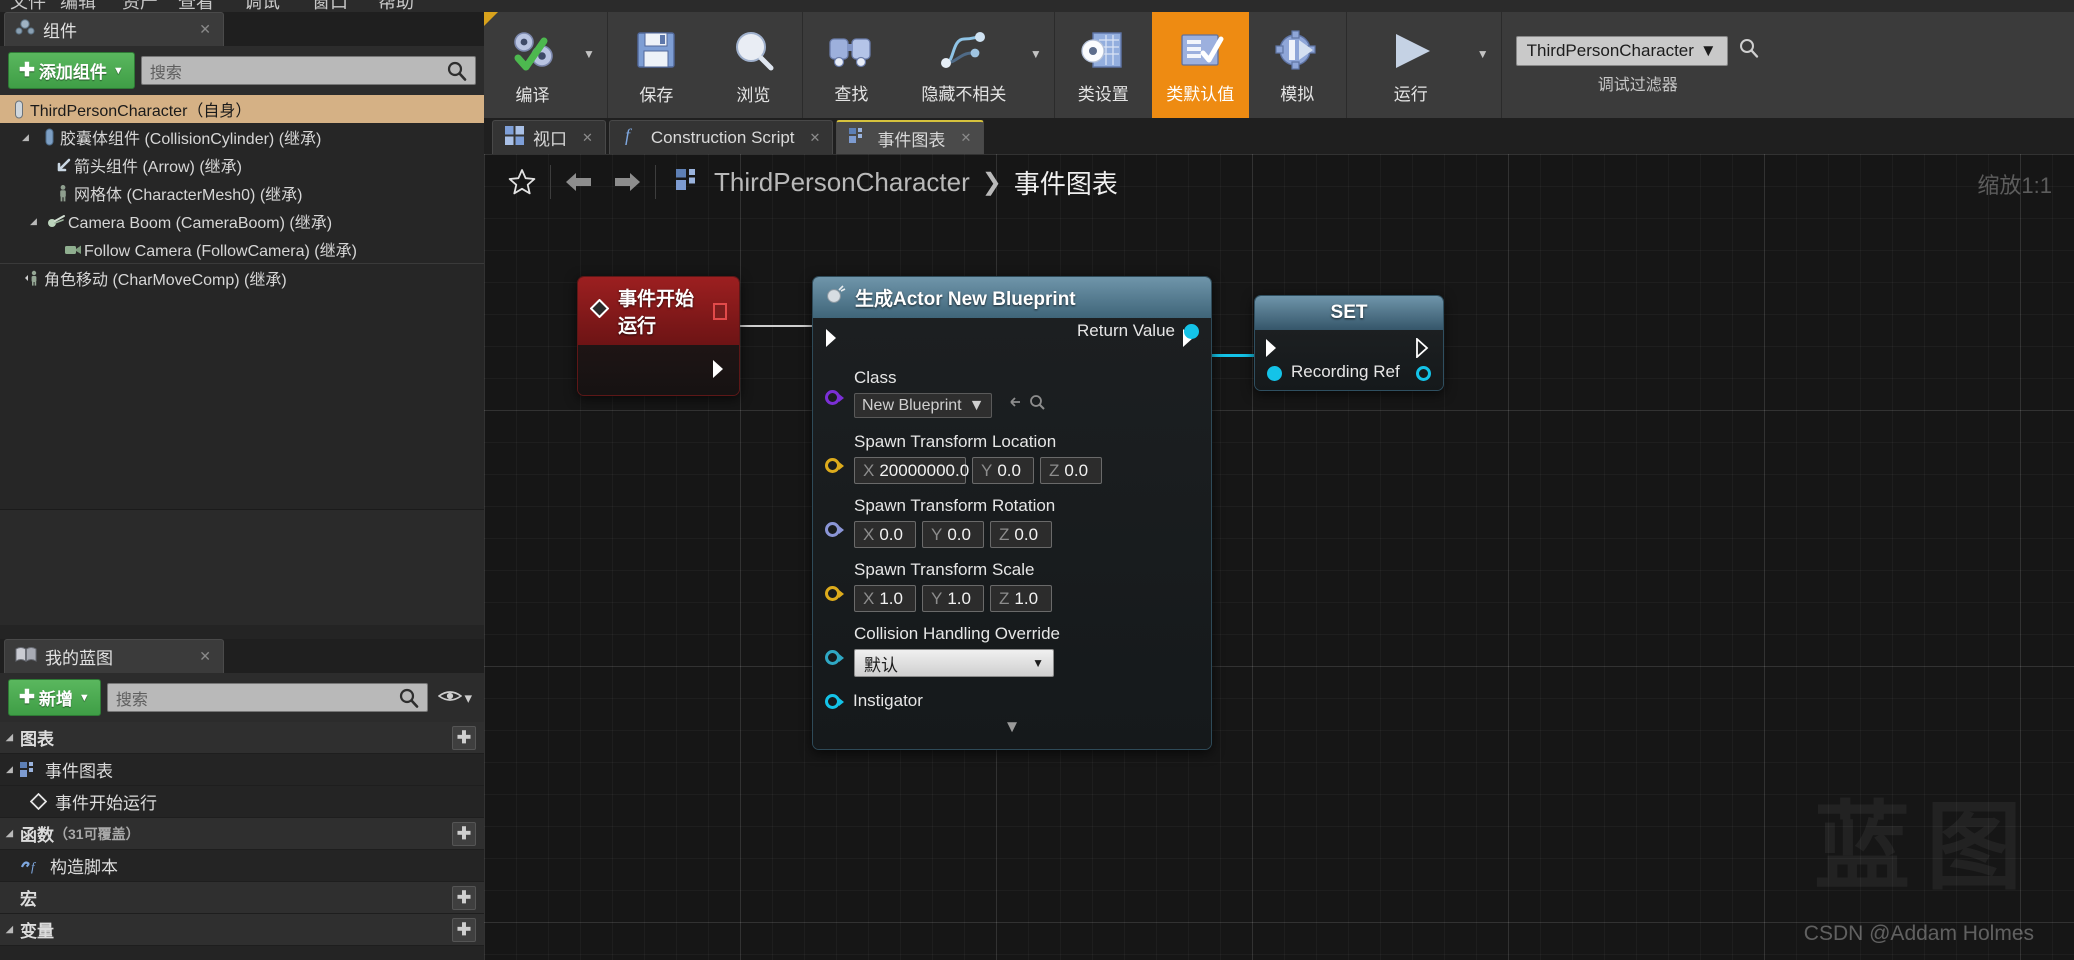 This screenshot has height=960, width=2074. What do you see at coordinates (267, 697) in the screenshot?
I see `myblueprint-search-input: 搜索` at bounding box center [267, 697].